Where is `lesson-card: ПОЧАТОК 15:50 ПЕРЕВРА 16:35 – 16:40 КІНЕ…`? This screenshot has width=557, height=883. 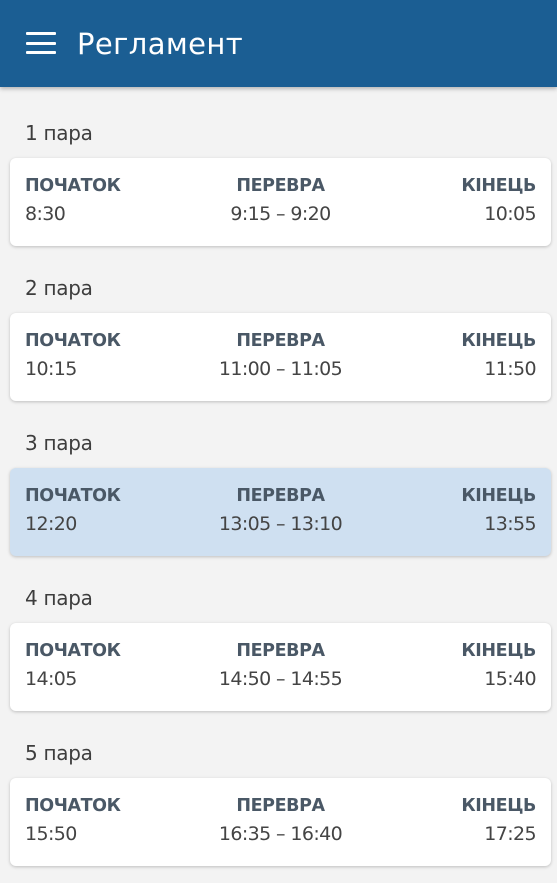 lesson-card: ПОЧАТОК 15:50 ПЕРЕВРА 16:35 – 16:40 КІНЕ… is located at coordinates (280, 822).